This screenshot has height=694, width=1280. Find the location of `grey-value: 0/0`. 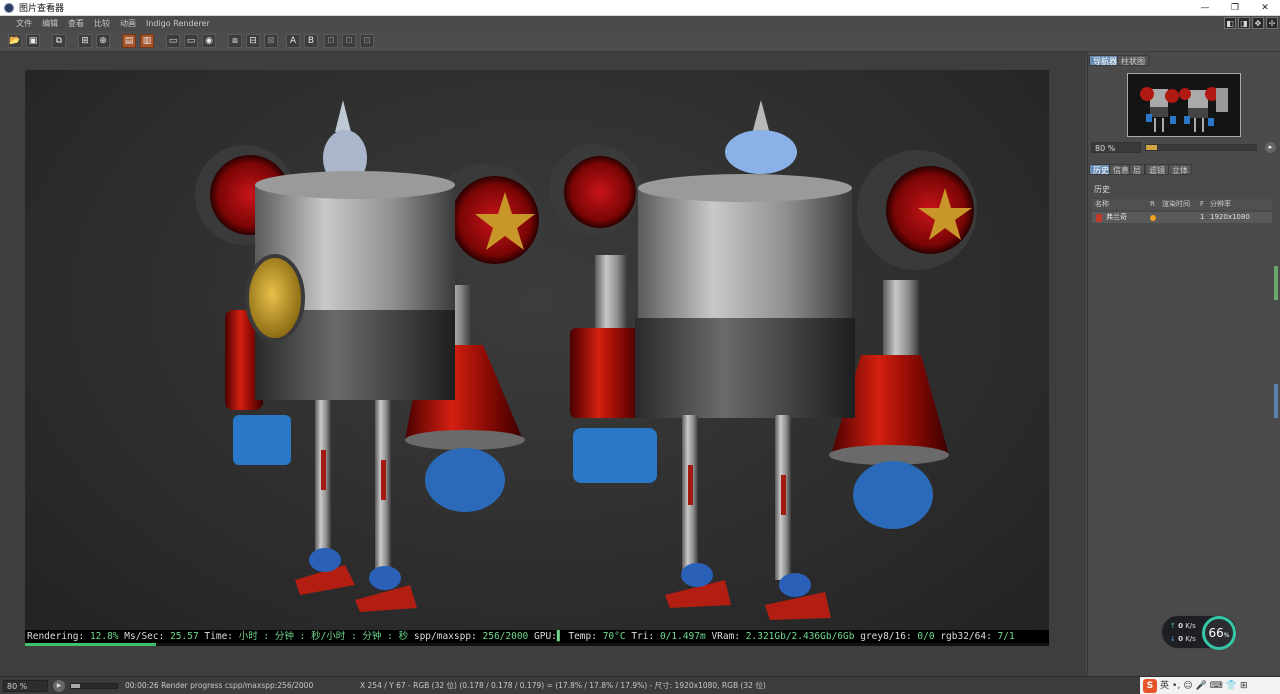

grey-value: 0/0 is located at coordinates (926, 636).